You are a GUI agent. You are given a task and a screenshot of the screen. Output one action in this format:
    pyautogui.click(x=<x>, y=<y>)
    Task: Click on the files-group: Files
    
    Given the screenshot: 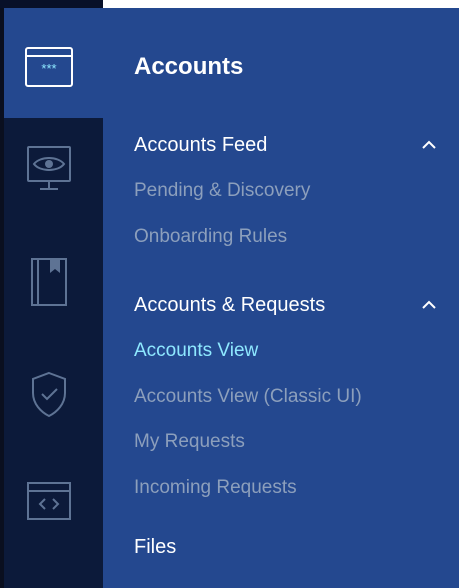 What is the action you would take?
    pyautogui.click(x=155, y=547)
    